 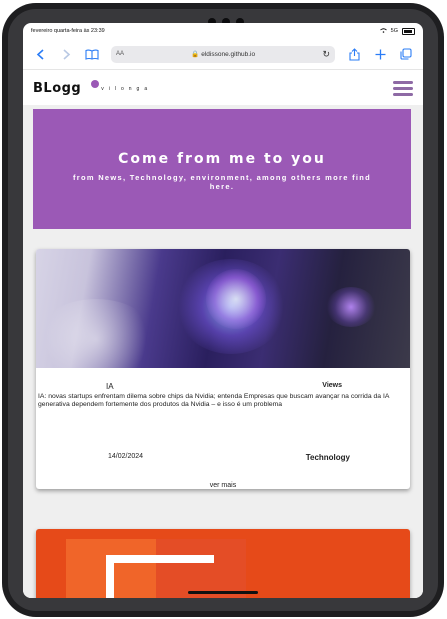 I want to click on address-bar: AA 🔒 eldissone.github.io ↻, so click(x=223, y=54).